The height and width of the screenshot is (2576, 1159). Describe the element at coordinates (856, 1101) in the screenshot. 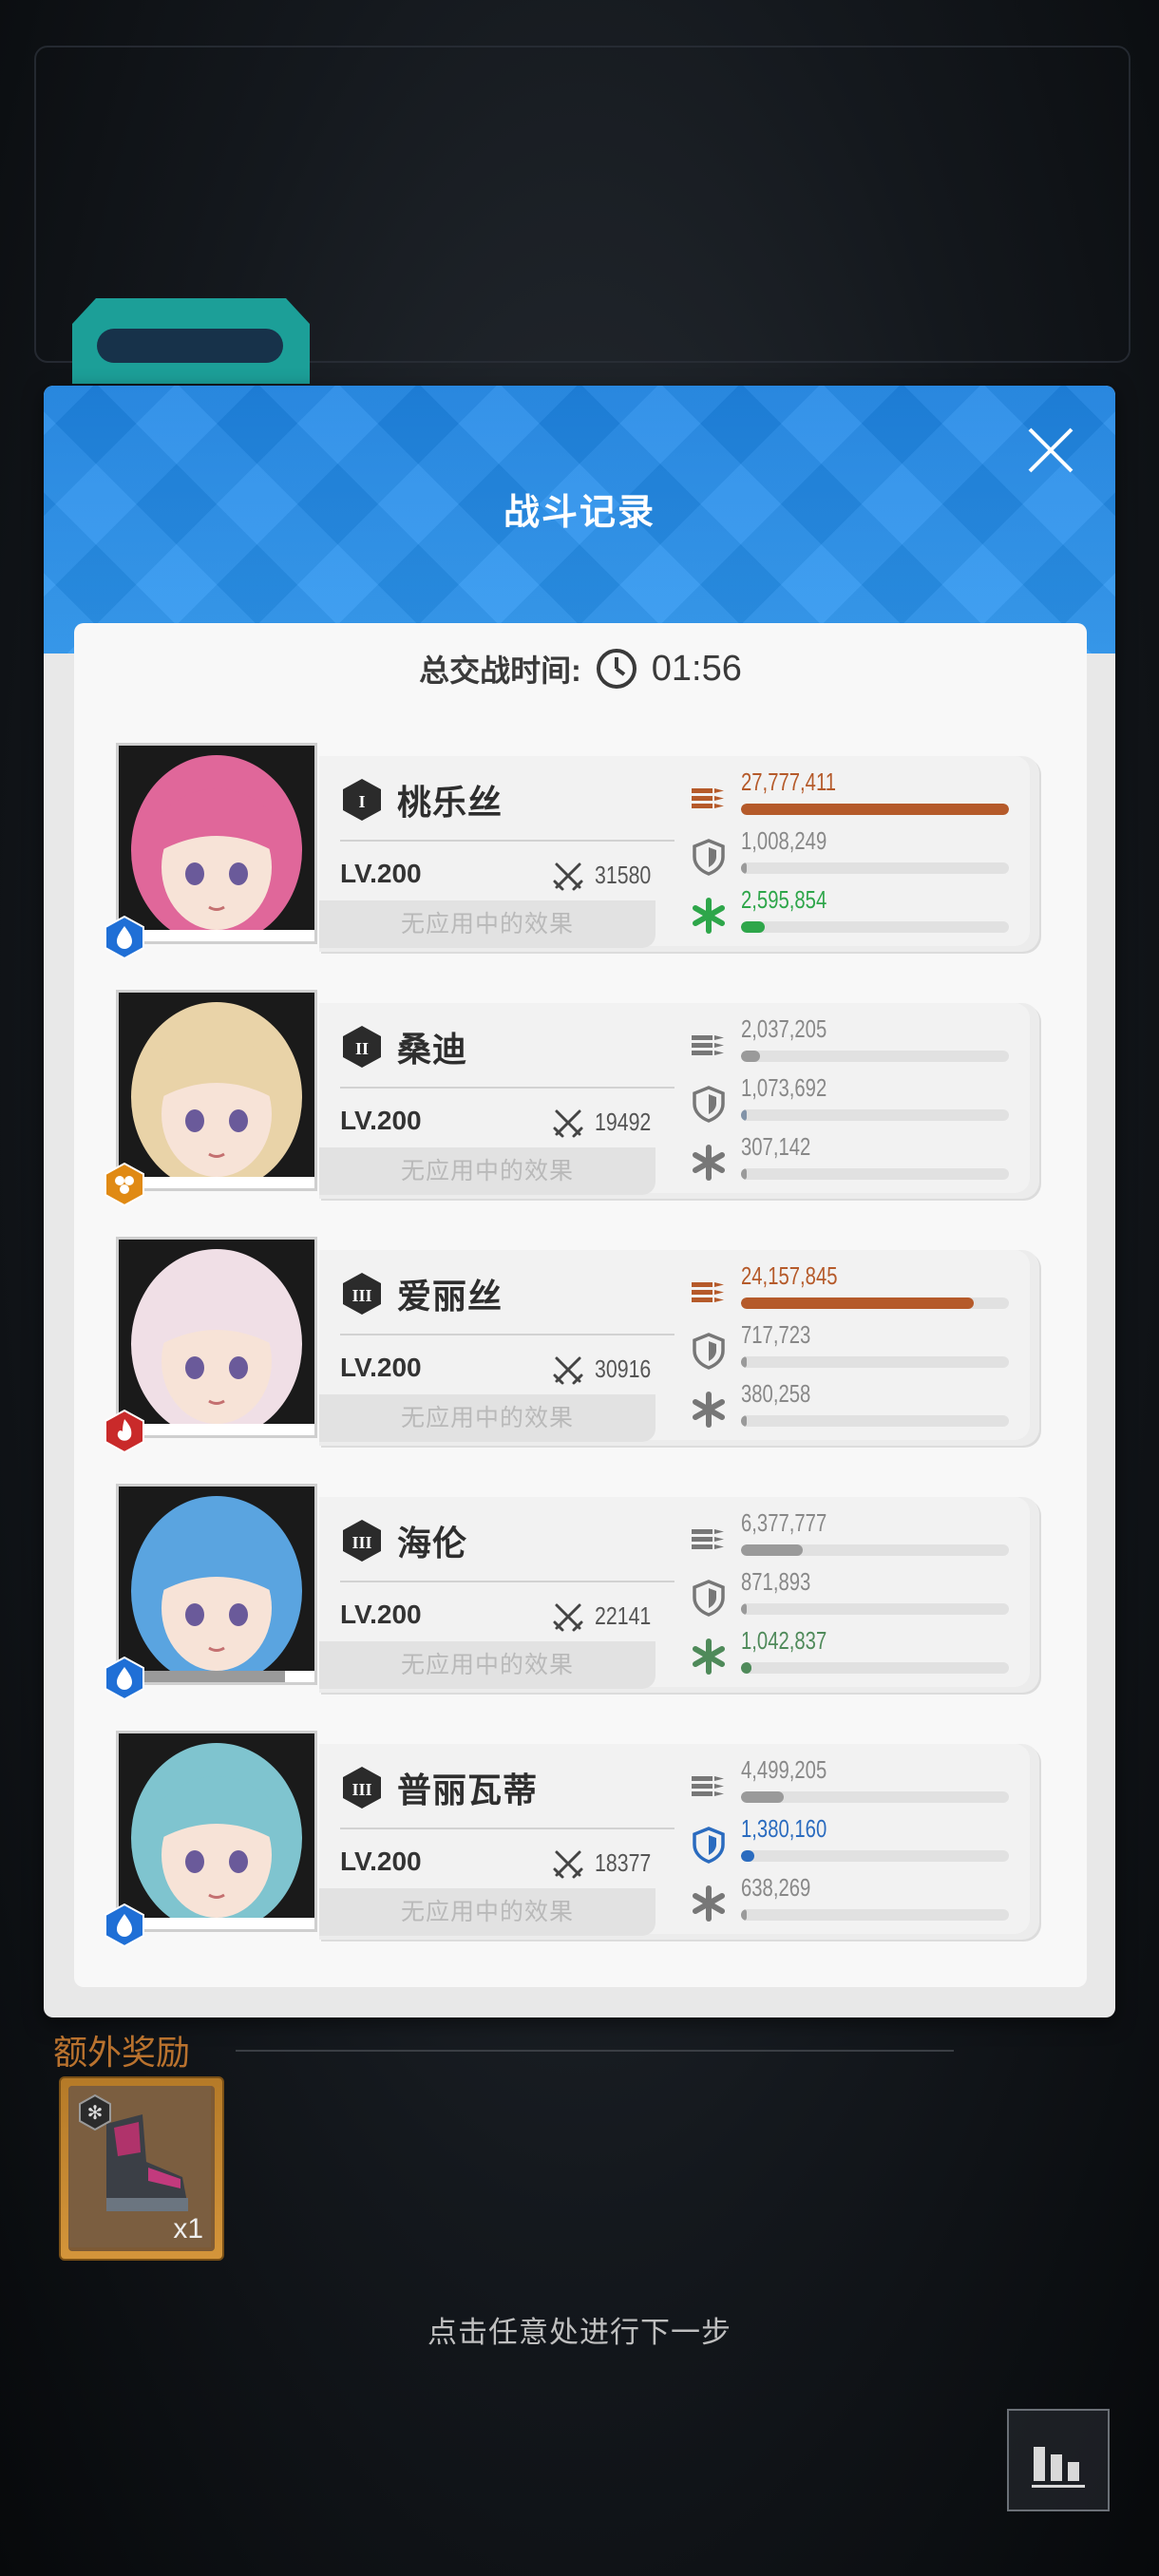

I see `stats-group: 2,037,205 1,073,692 307,142` at that location.